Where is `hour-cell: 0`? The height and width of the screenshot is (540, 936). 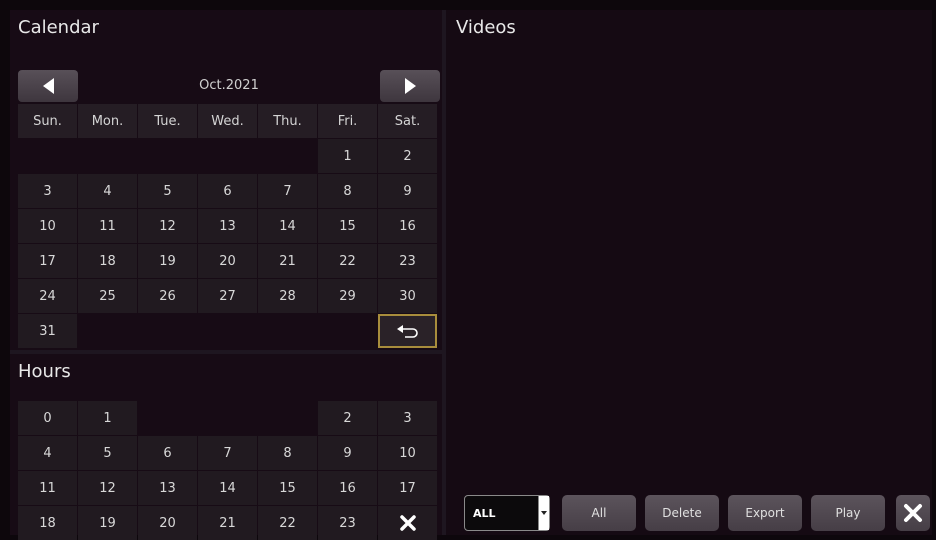 hour-cell: 0 is located at coordinates (47, 418).